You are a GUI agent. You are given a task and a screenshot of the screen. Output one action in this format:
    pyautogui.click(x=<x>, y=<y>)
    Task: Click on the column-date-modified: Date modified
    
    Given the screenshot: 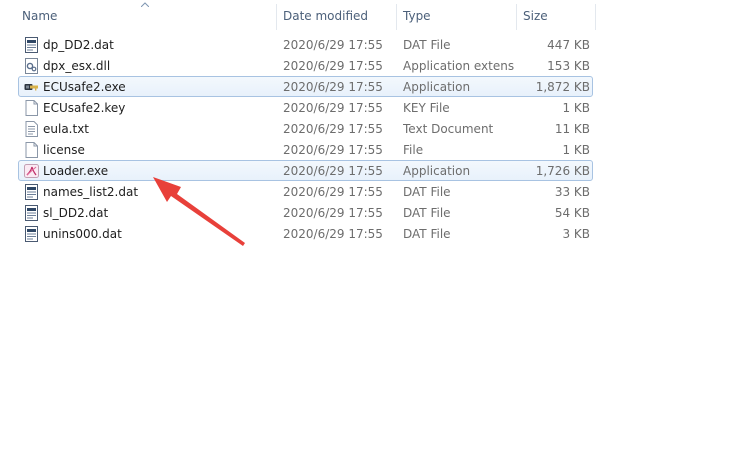 What is the action you would take?
    pyautogui.click(x=337, y=15)
    